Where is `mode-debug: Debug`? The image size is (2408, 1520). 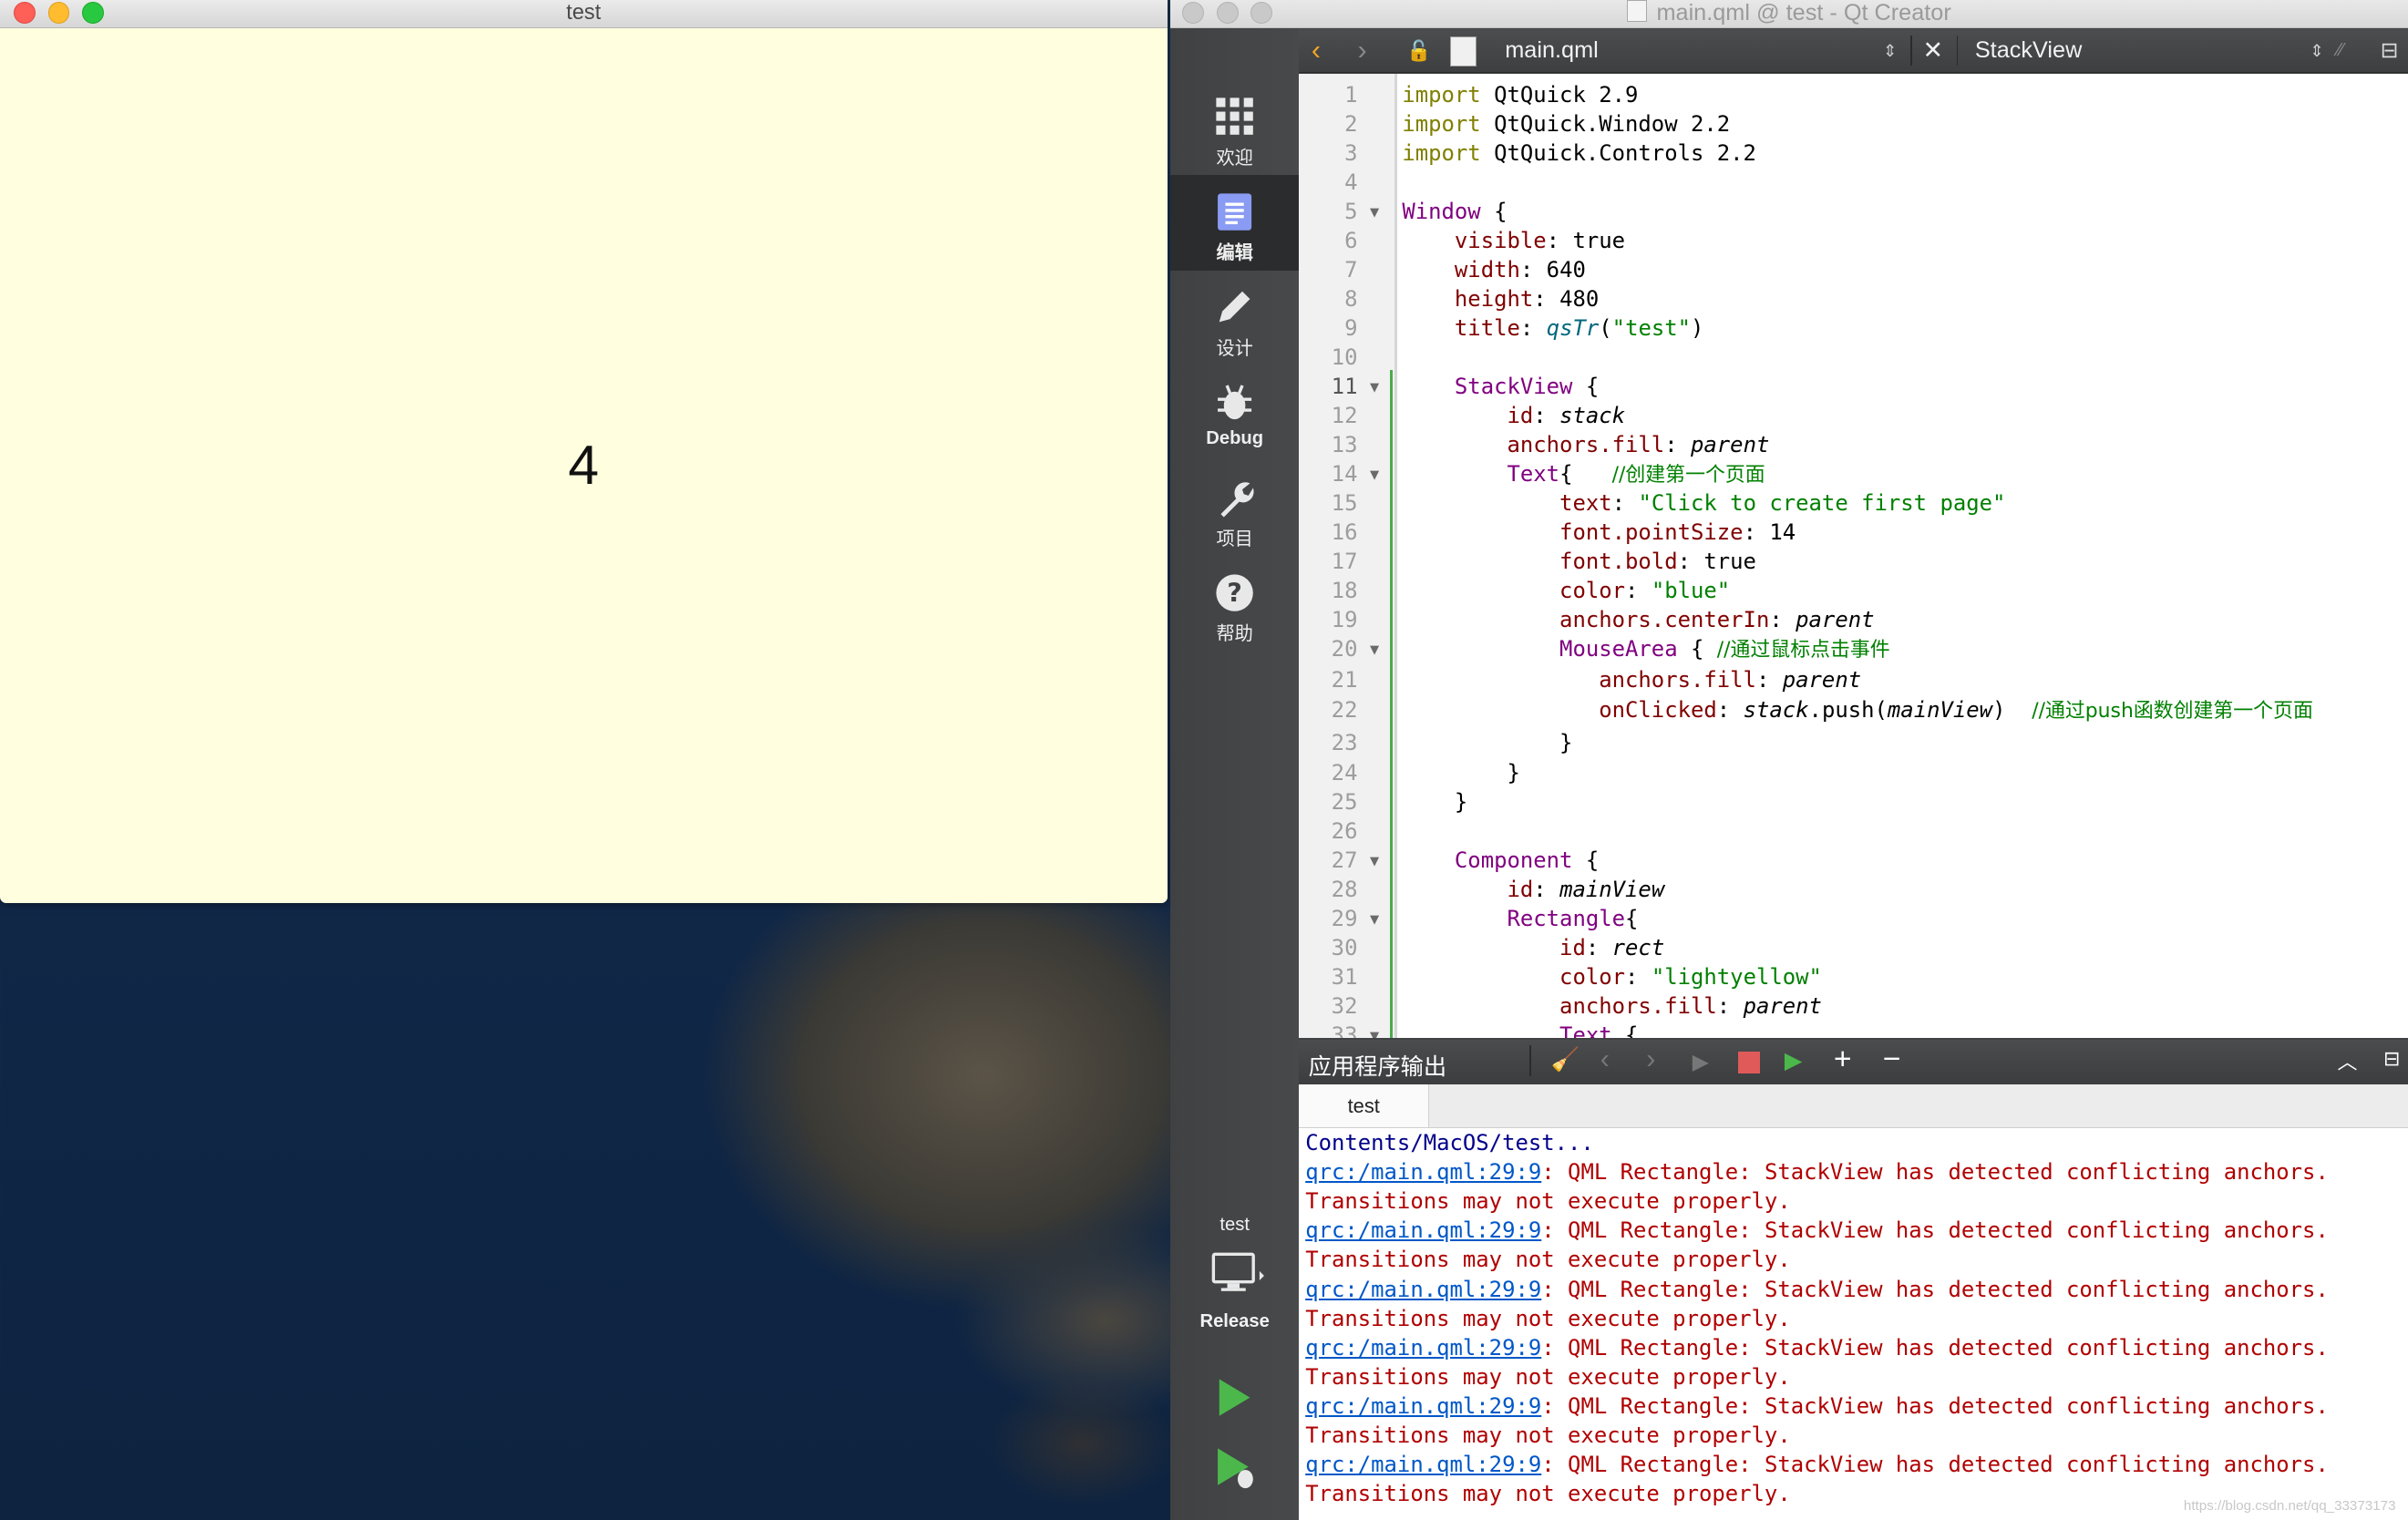
mode-debug: Debug is located at coordinates (1235, 412).